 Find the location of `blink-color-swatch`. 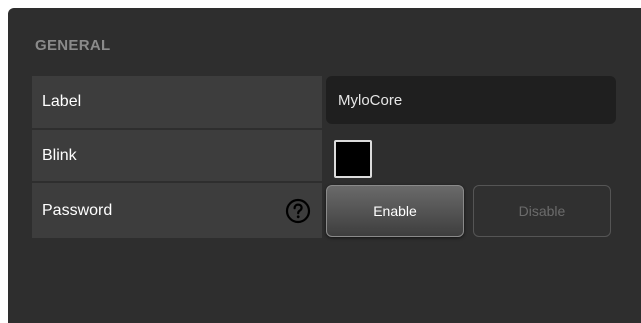

blink-color-swatch is located at coordinates (353, 159).